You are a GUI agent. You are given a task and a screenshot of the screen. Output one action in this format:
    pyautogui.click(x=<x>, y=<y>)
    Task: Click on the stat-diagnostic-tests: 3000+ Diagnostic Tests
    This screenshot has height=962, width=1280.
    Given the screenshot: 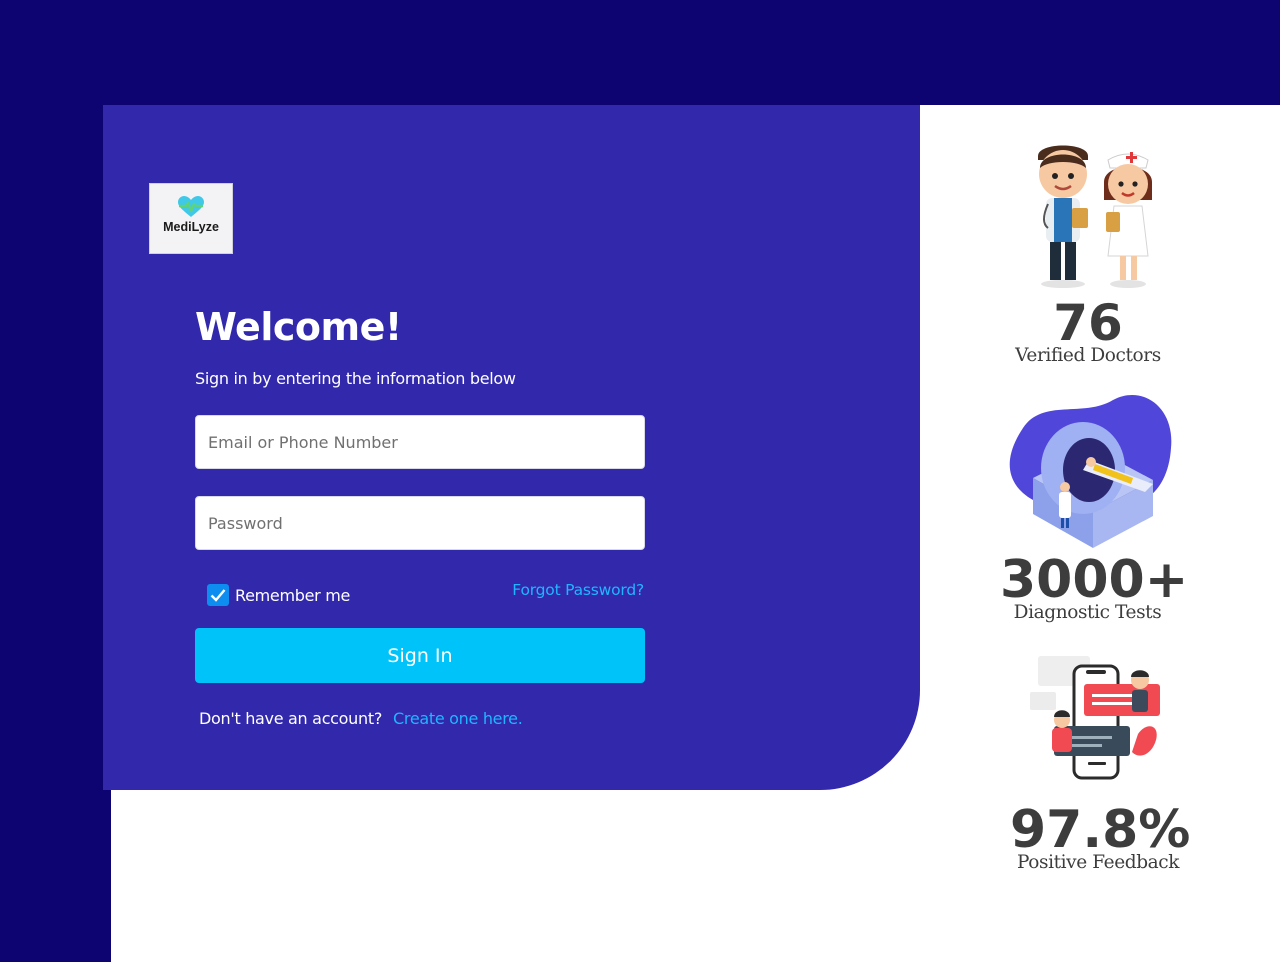 What is the action you would take?
    pyautogui.click(x=1094, y=505)
    